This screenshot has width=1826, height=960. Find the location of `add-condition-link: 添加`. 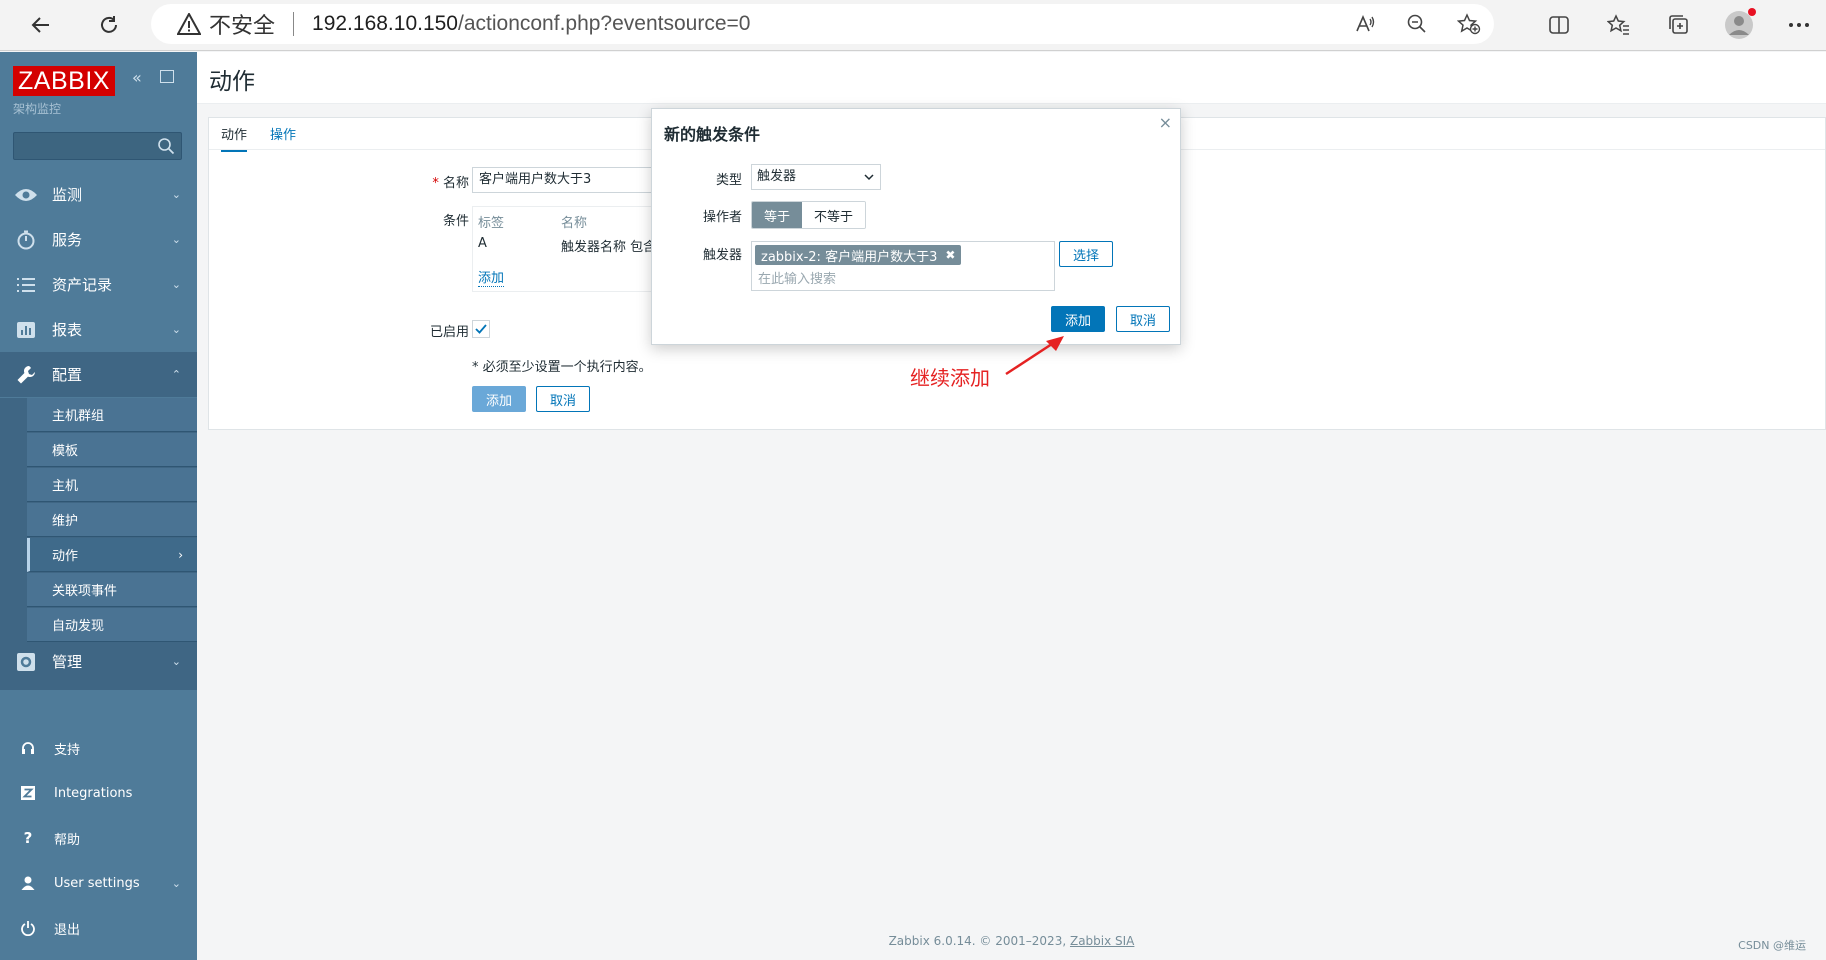

add-condition-link: 添加 is located at coordinates (491, 277).